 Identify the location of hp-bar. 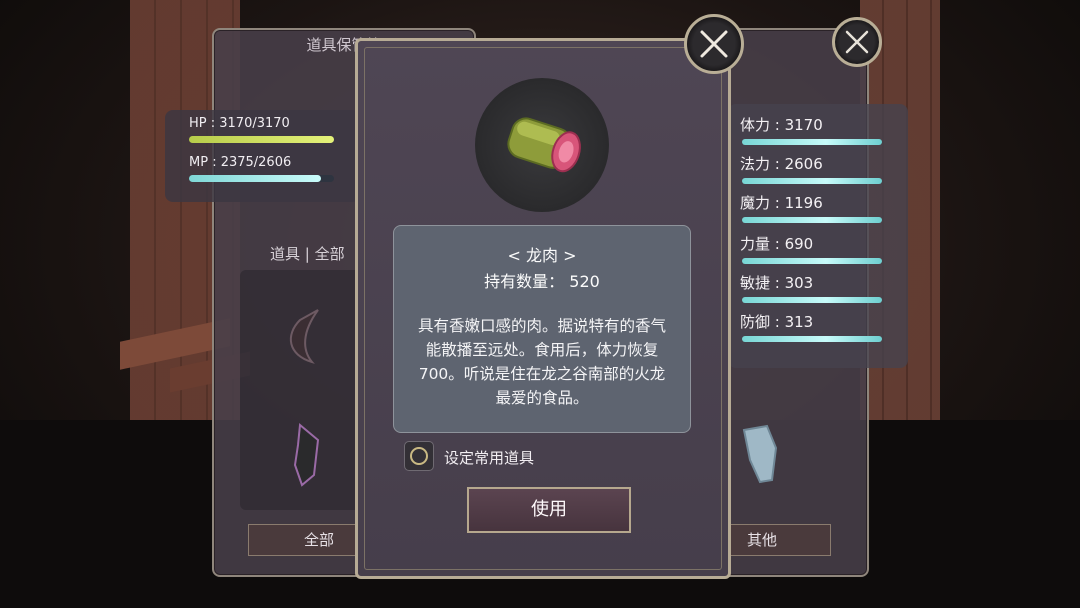
(261, 139).